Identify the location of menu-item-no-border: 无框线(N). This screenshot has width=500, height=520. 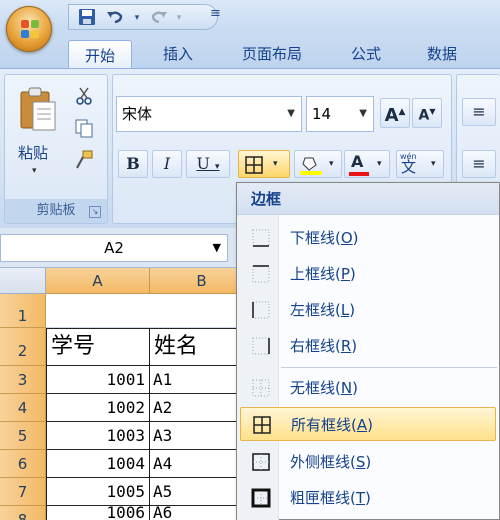
(368, 388).